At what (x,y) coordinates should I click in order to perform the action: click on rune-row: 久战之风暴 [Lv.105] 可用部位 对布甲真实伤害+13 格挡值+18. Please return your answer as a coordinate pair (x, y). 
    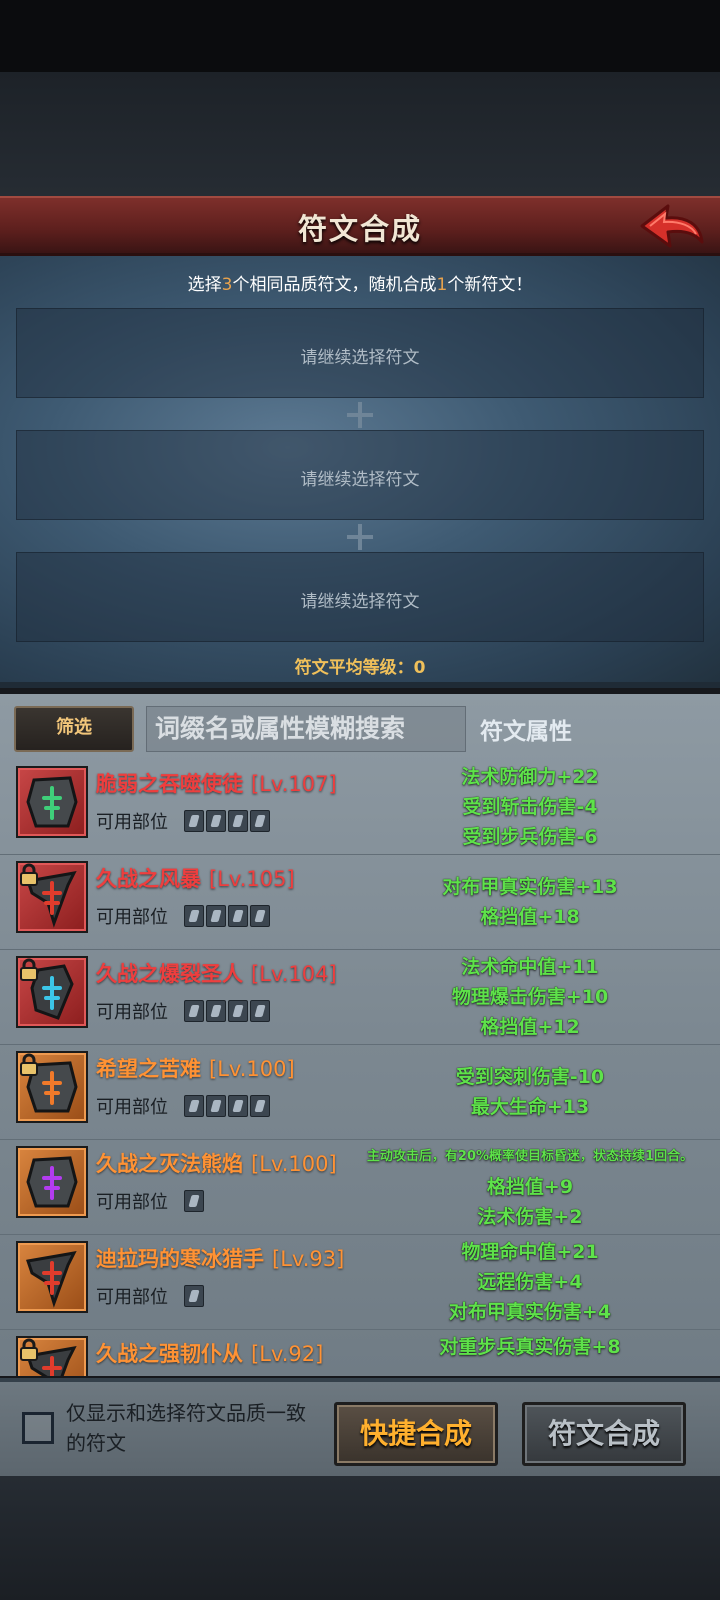
    Looking at the image, I should click on (360, 902).